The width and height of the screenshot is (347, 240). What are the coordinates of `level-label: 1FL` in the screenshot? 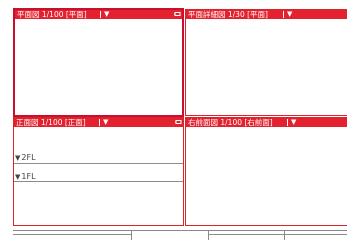 It's located at (28, 176).